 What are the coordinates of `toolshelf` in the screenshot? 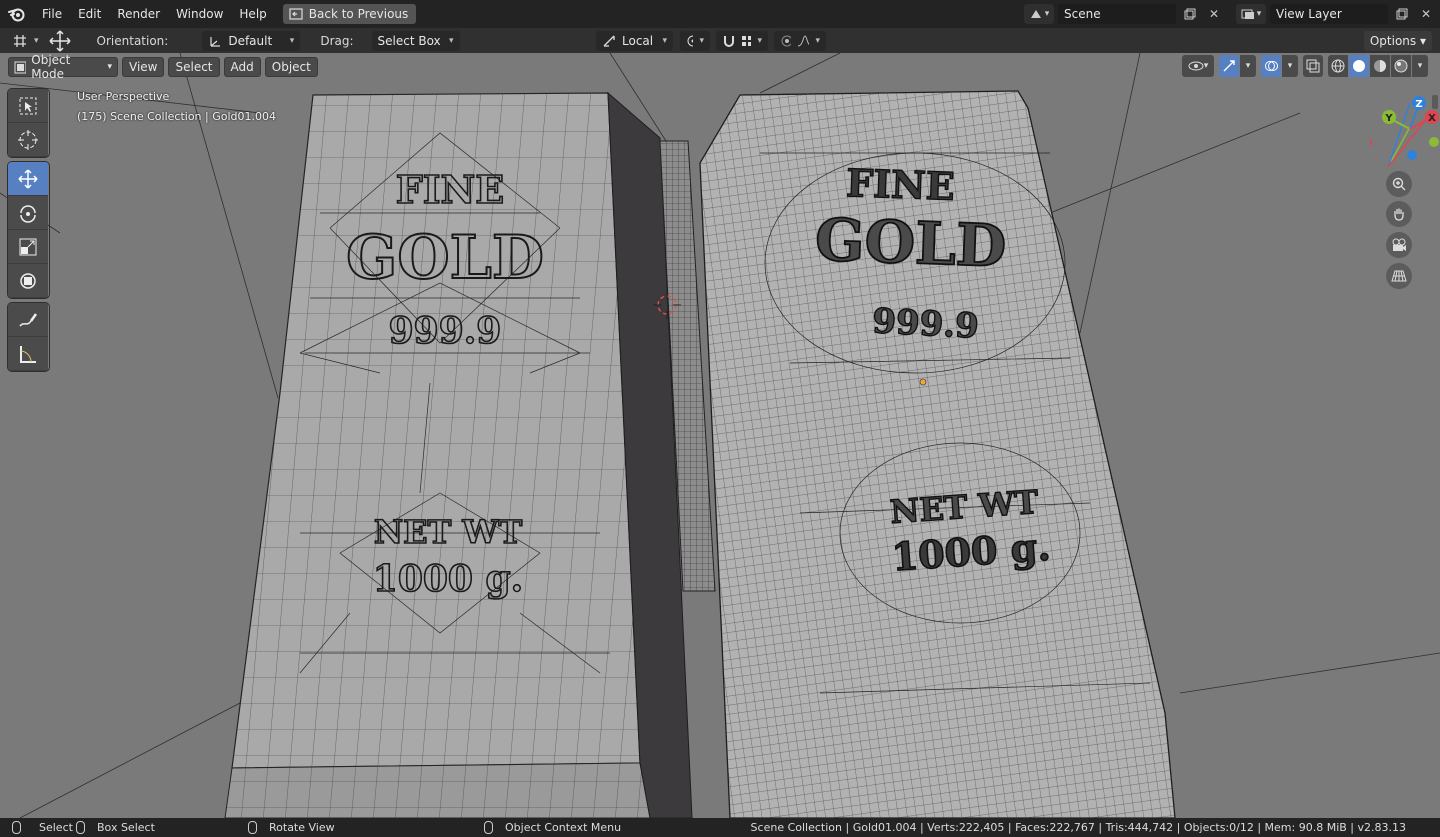 It's located at (28, 232).